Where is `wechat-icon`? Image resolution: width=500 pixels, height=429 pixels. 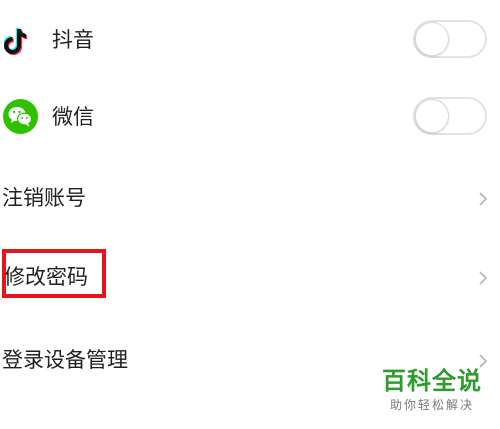 wechat-icon is located at coordinates (20, 116).